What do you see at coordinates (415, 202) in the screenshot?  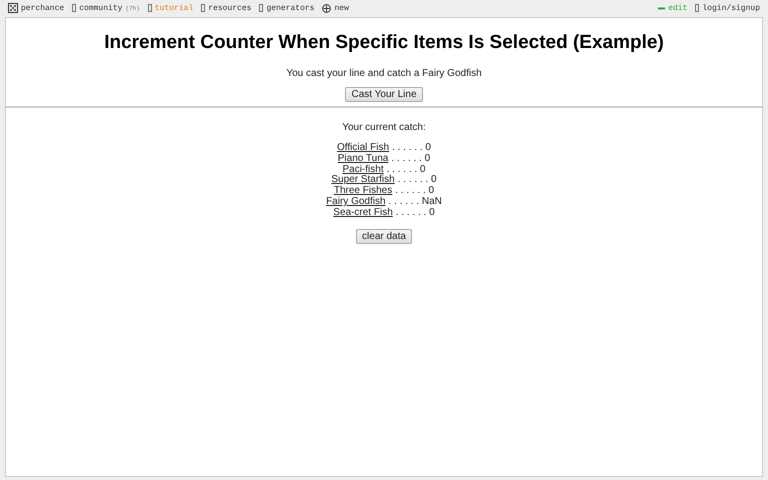 I see `fish-count: . . . . . . NaN` at bounding box center [415, 202].